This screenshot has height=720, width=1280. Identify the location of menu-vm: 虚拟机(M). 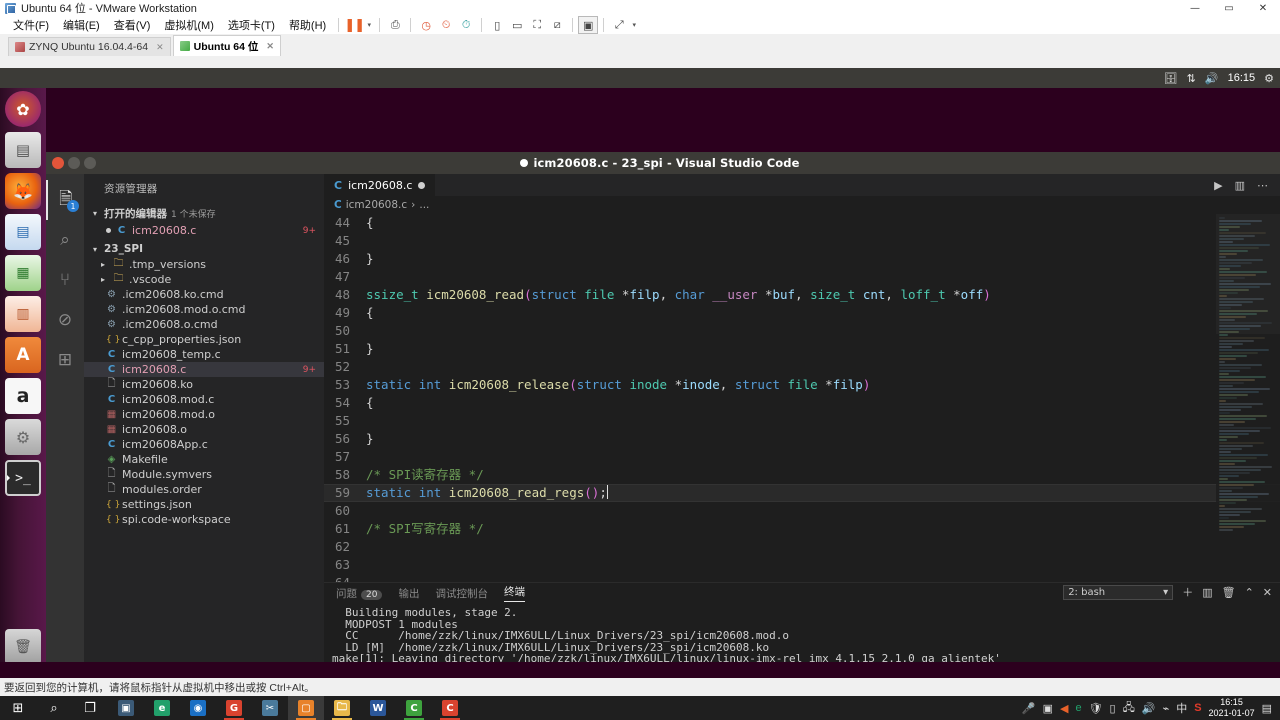
(189, 25).